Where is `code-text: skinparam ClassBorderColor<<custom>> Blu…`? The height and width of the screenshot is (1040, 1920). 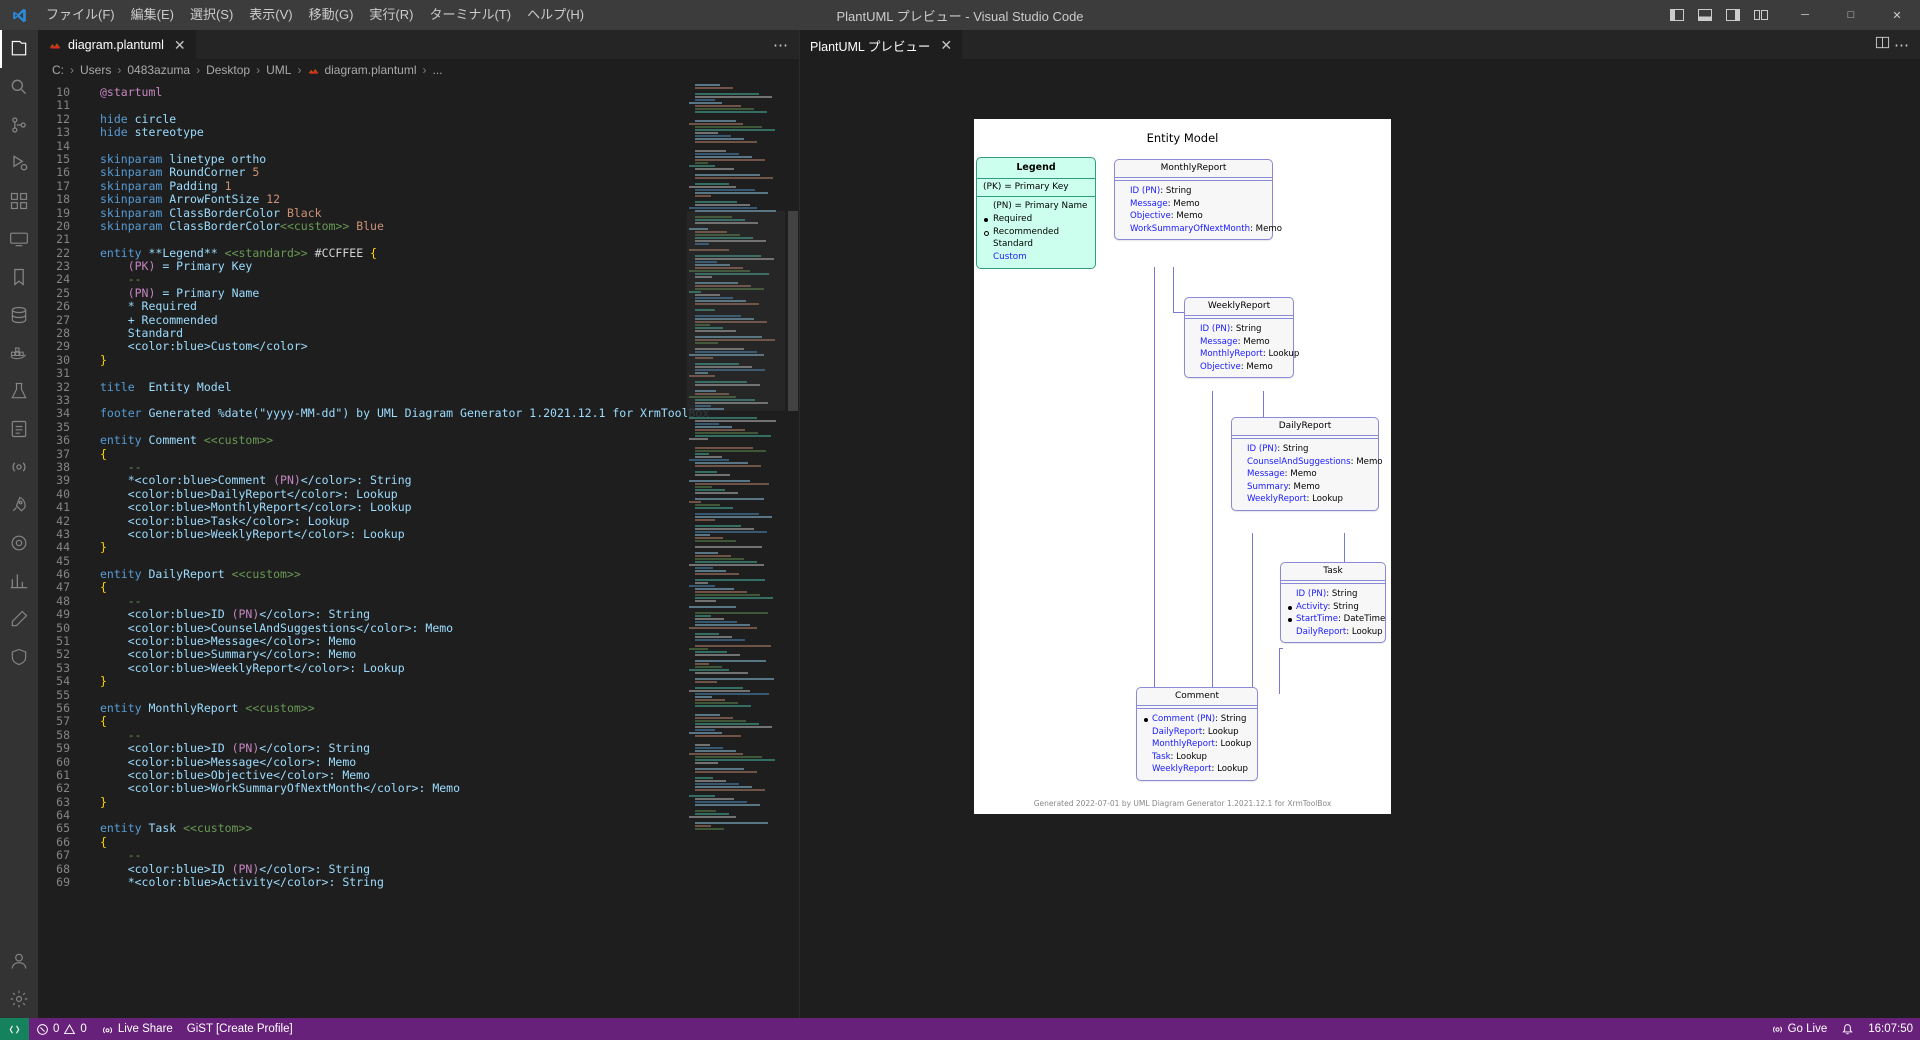 code-text: skinparam ClassBorderColor<<custom>> Blu… is located at coordinates (233, 226).